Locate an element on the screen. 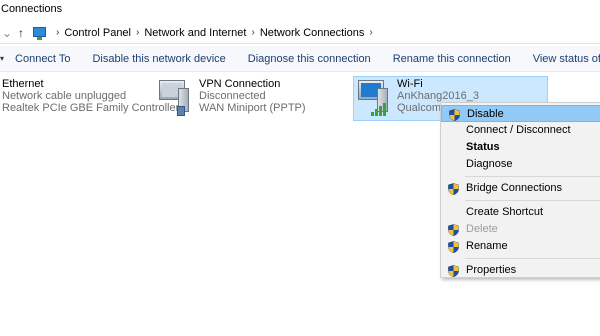  disable-device-button: Disable this network device is located at coordinates (158, 59).